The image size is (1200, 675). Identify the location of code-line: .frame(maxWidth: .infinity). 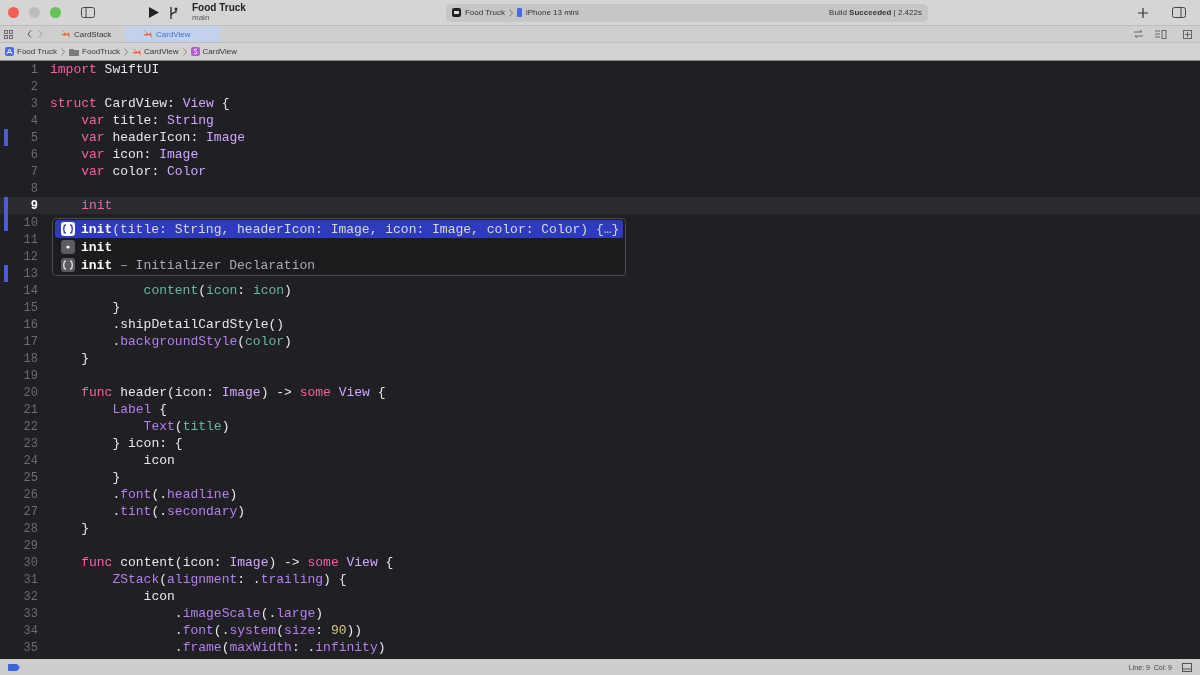
(279, 647).